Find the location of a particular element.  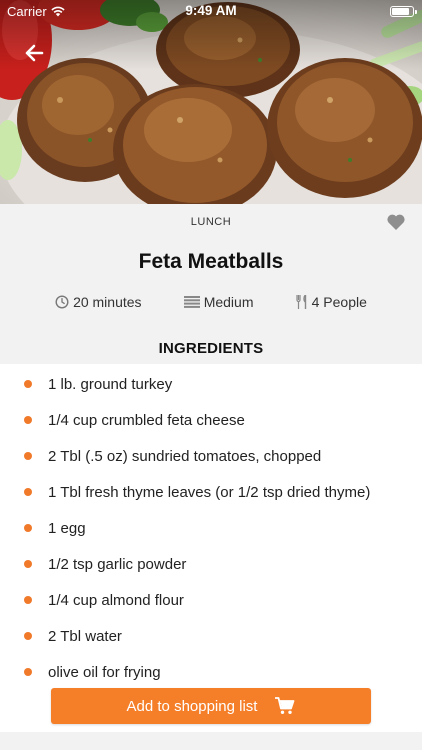

ingredient-item: 1/4 cup almond flour is located at coordinates (211, 600).